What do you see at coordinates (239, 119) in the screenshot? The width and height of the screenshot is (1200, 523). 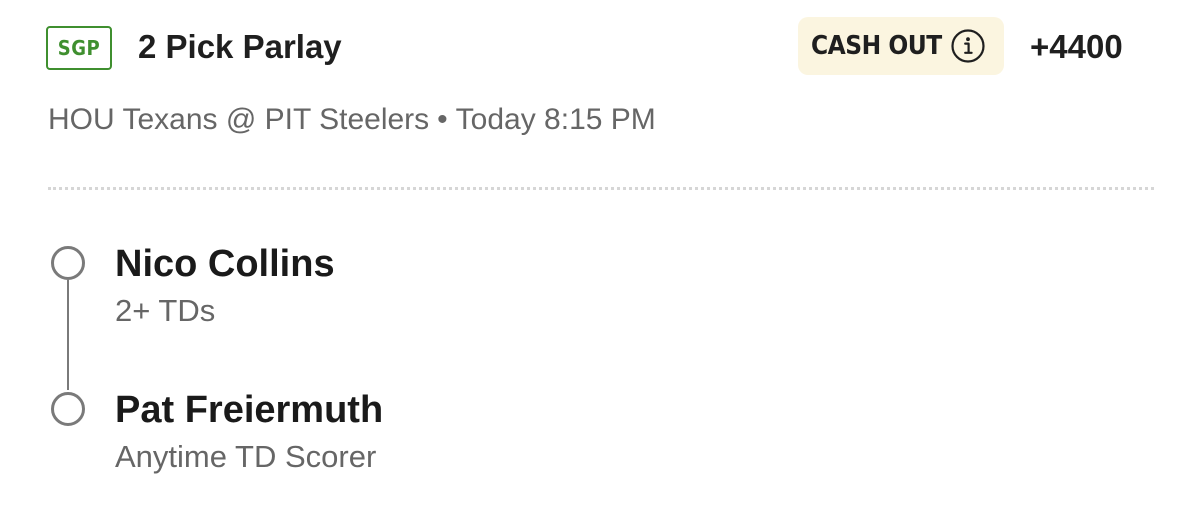 I see `matchup-teams: HOU Texans @ PIT Steelers` at bounding box center [239, 119].